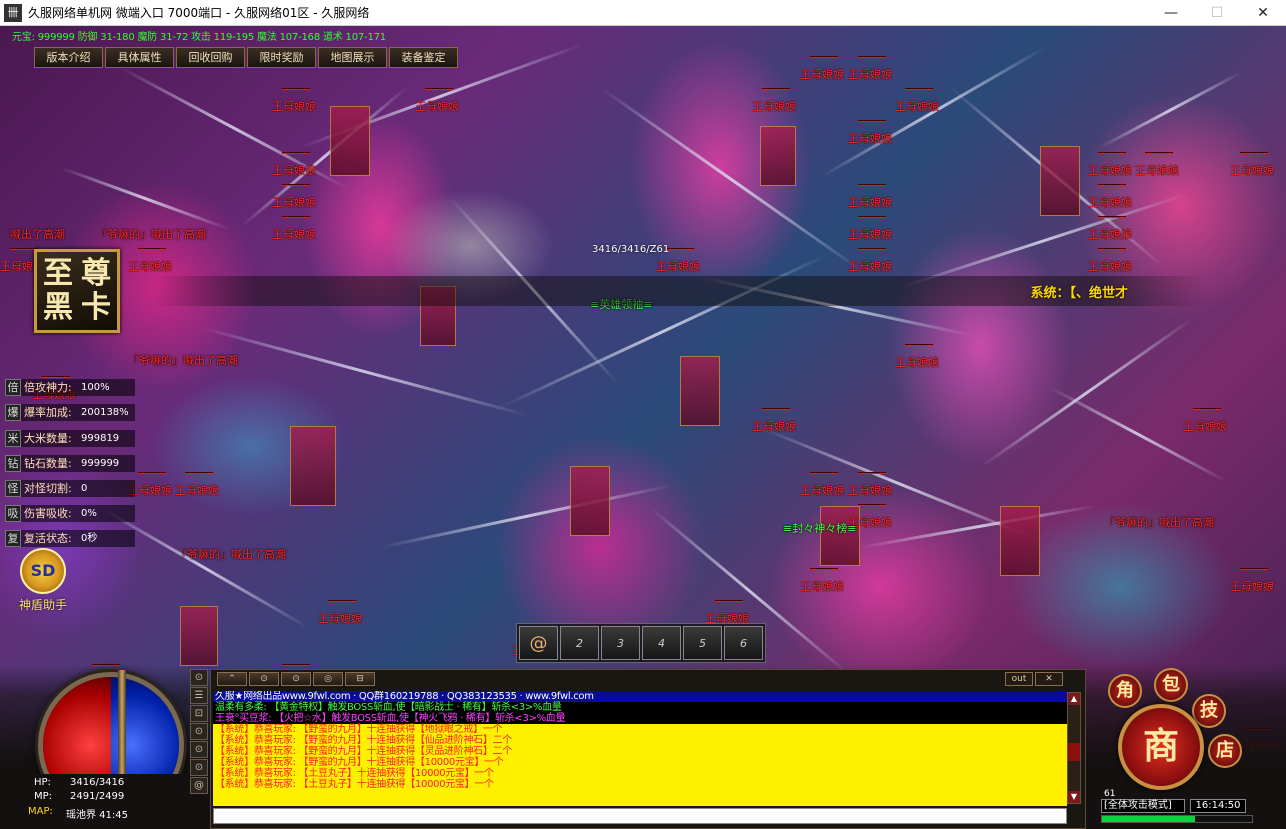 The width and height of the screenshot is (1286, 829). I want to click on stat-key: 吸, so click(13, 513).